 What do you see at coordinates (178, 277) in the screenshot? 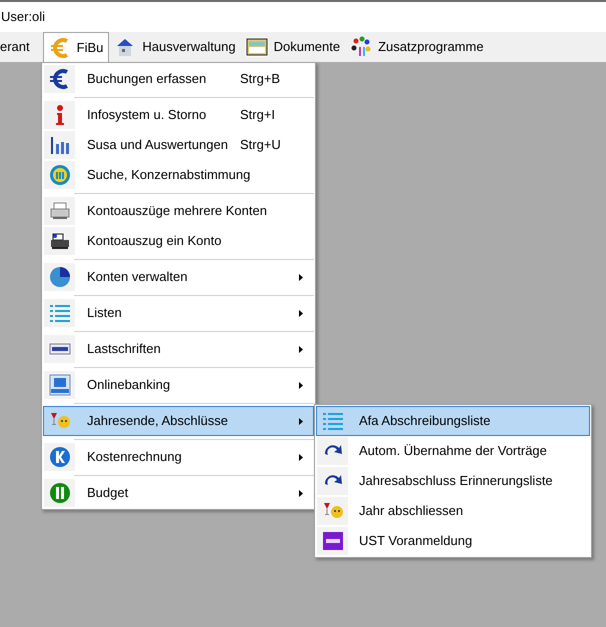
I see `menu-item: Konten verwalten` at bounding box center [178, 277].